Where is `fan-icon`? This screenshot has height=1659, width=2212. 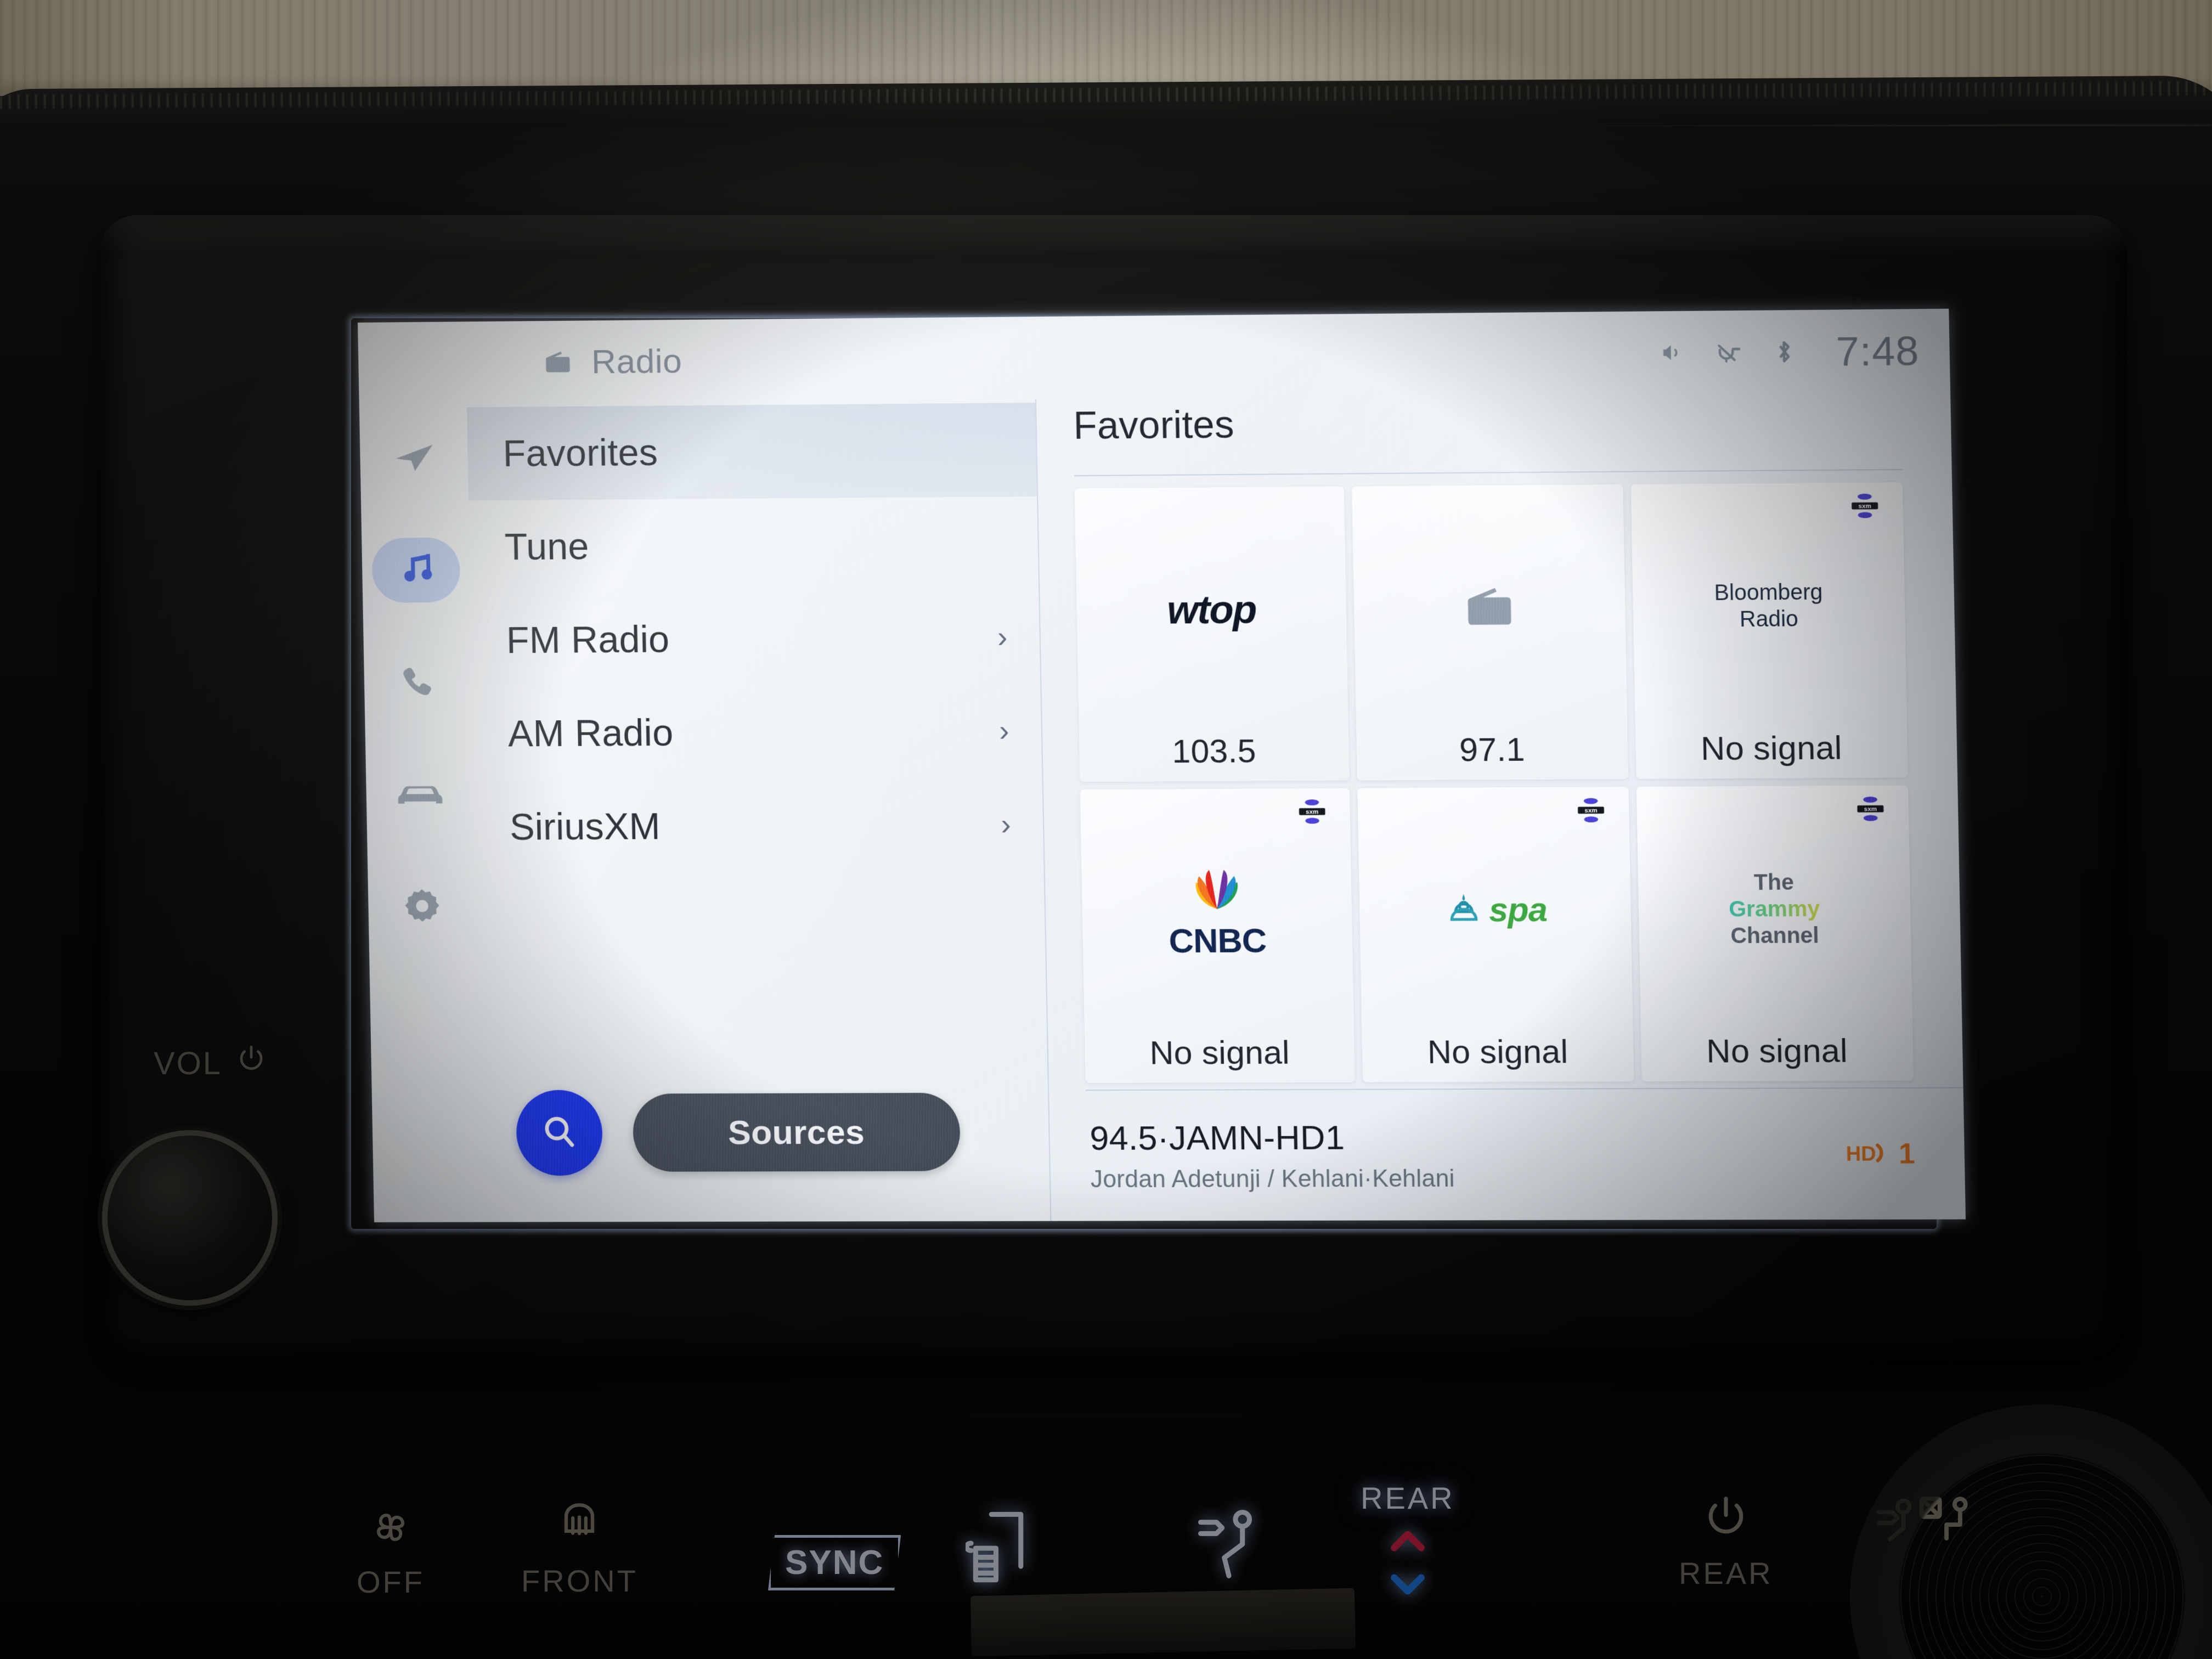 fan-icon is located at coordinates (391, 1528).